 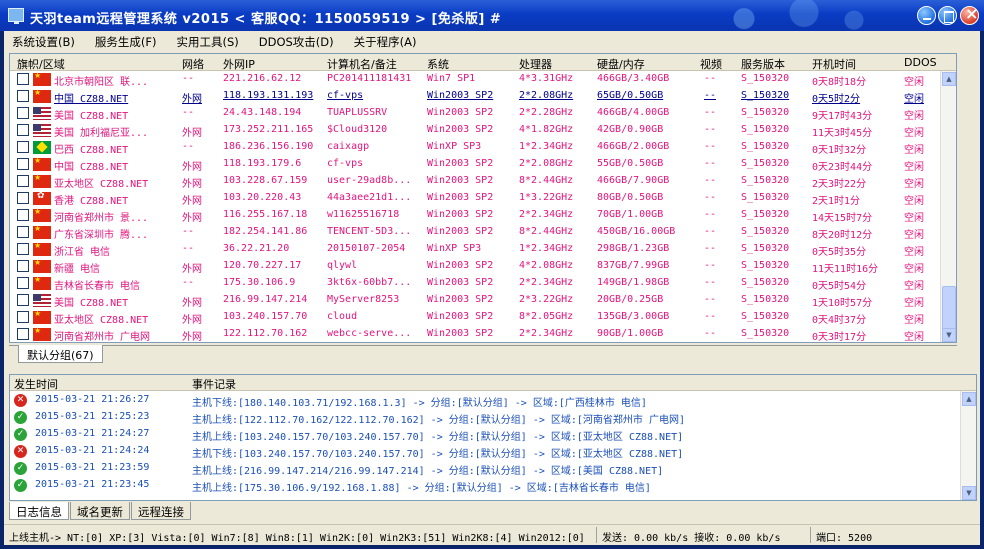 What do you see at coordinates (920, 62) in the screenshot?
I see `col-ddos: DDOS` at bounding box center [920, 62].